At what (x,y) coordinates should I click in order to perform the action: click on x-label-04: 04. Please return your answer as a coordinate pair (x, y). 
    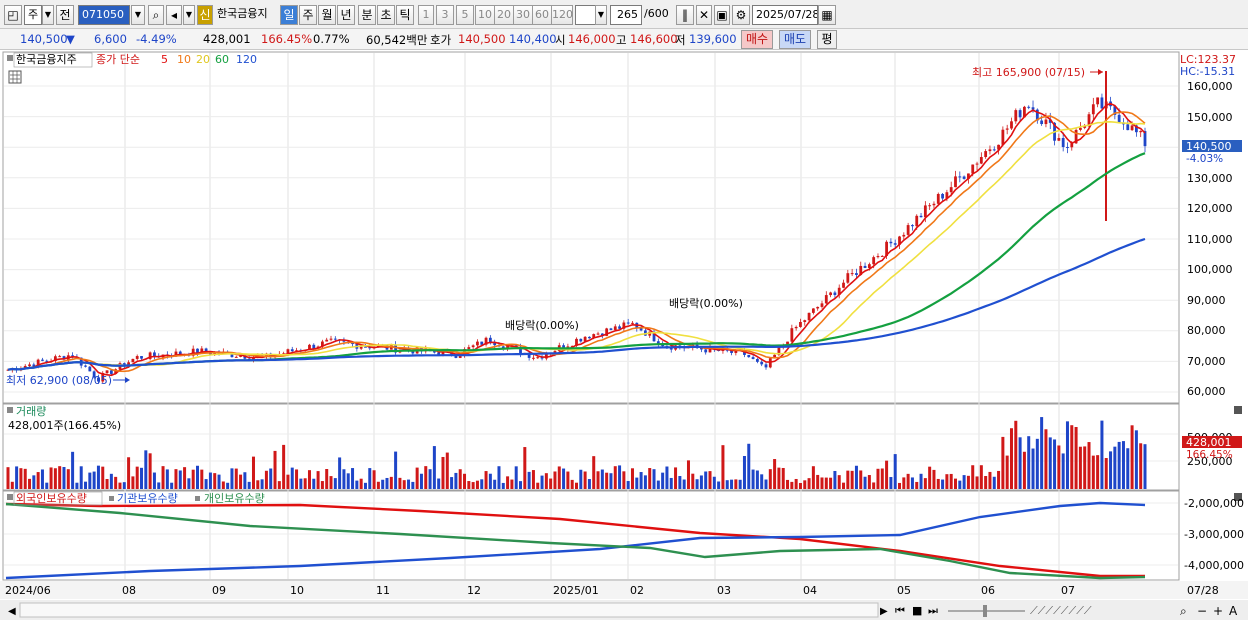
    Looking at the image, I should click on (810, 590).